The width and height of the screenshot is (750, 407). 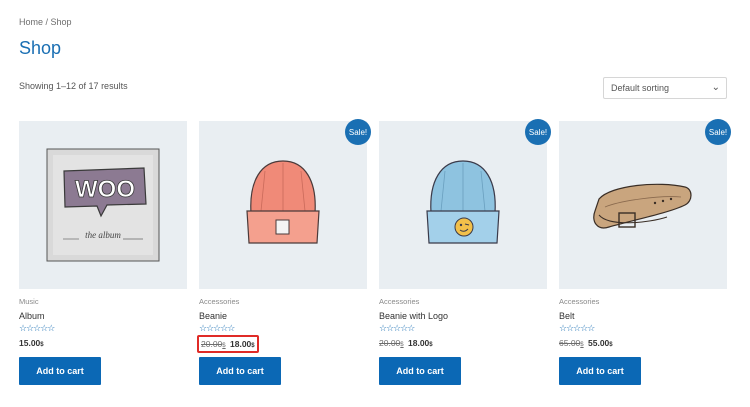 What do you see at coordinates (413, 316) in the screenshot?
I see `product-title: Beanie with Logo` at bounding box center [413, 316].